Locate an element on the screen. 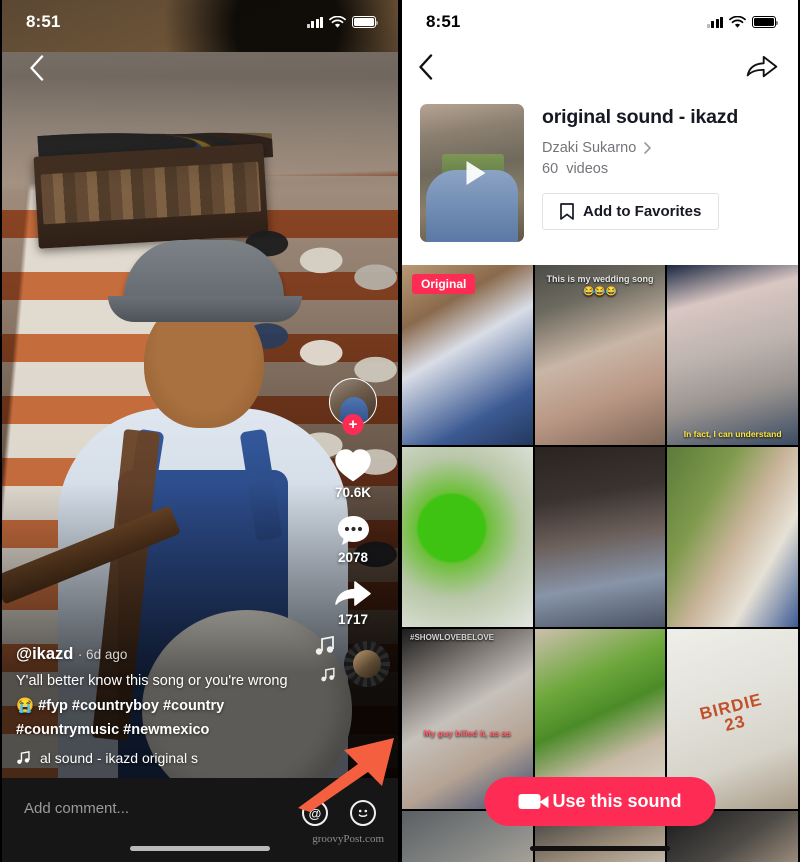 This screenshot has height=862, width=800. right-share-button is located at coordinates (762, 69).